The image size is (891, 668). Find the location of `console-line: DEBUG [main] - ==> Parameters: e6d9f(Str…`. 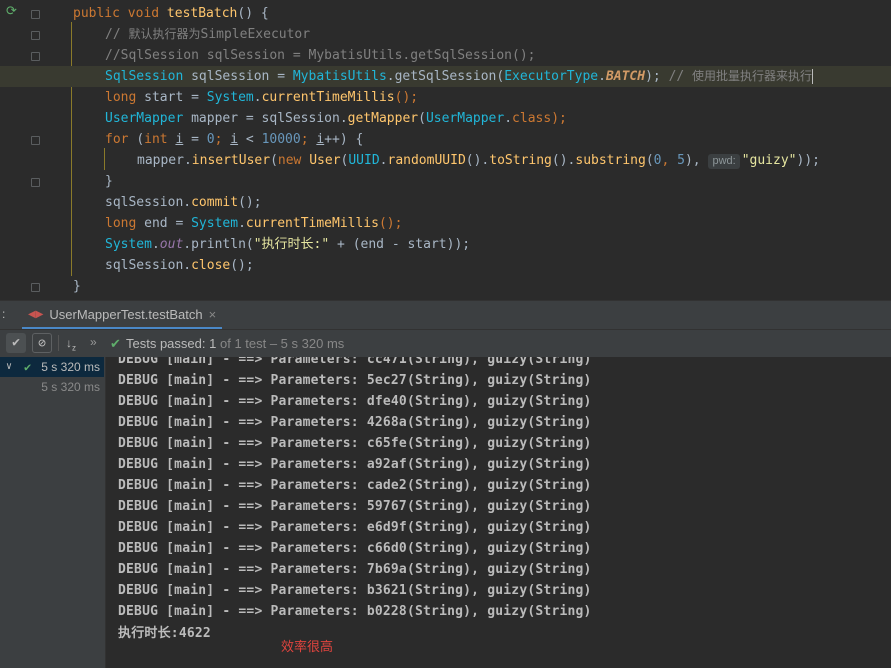

console-line: DEBUG [main] - ==> Parameters: e6d9f(Str… is located at coordinates (355, 527).